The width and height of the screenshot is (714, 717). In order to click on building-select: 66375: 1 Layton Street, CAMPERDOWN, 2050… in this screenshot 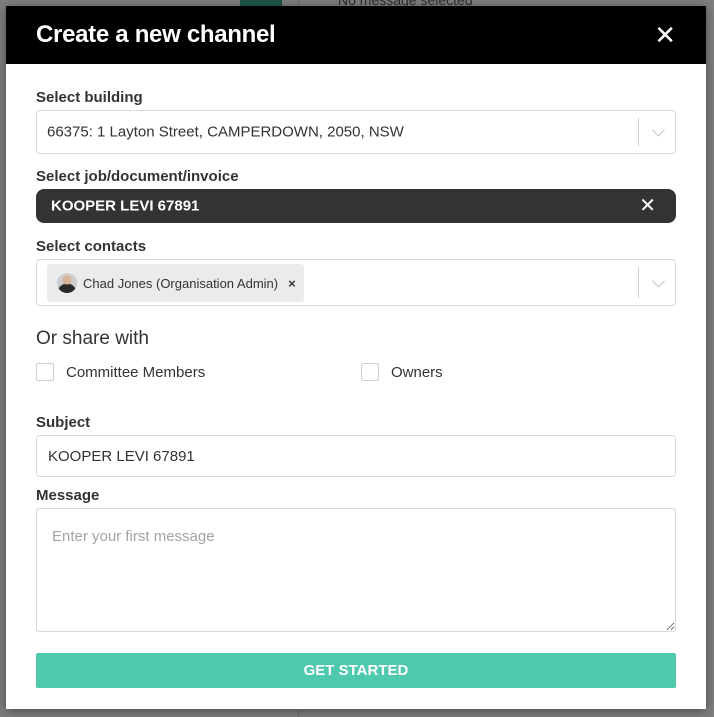, I will do `click(356, 132)`.